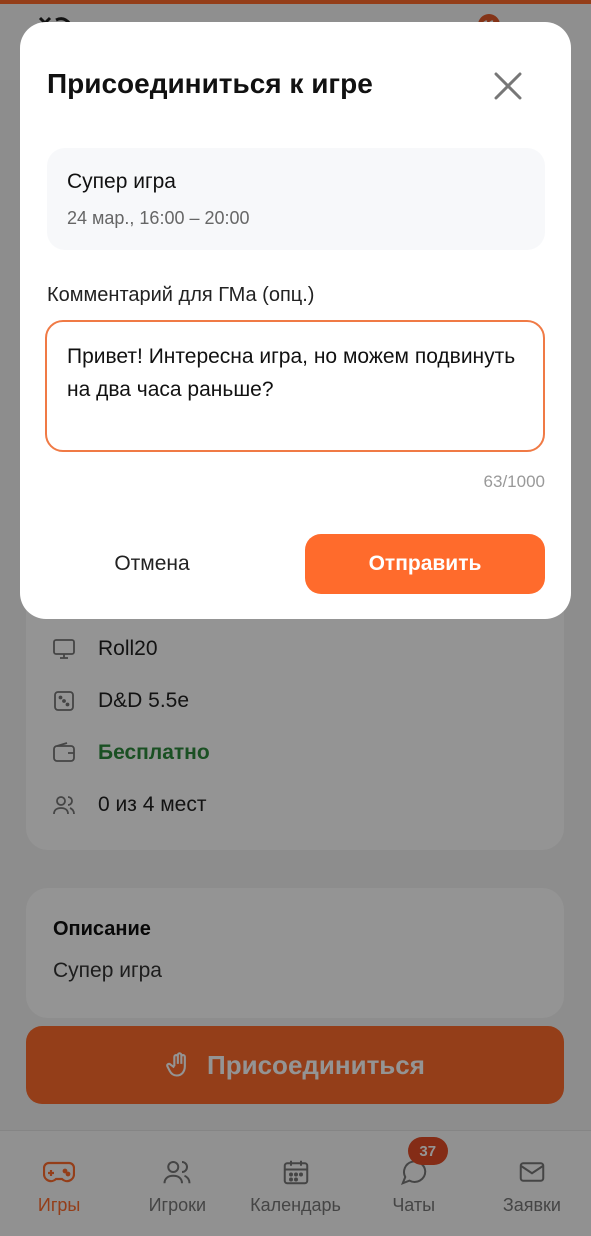 The width and height of the screenshot is (591, 1236). I want to click on cancel-button: Отмена, so click(152, 564).